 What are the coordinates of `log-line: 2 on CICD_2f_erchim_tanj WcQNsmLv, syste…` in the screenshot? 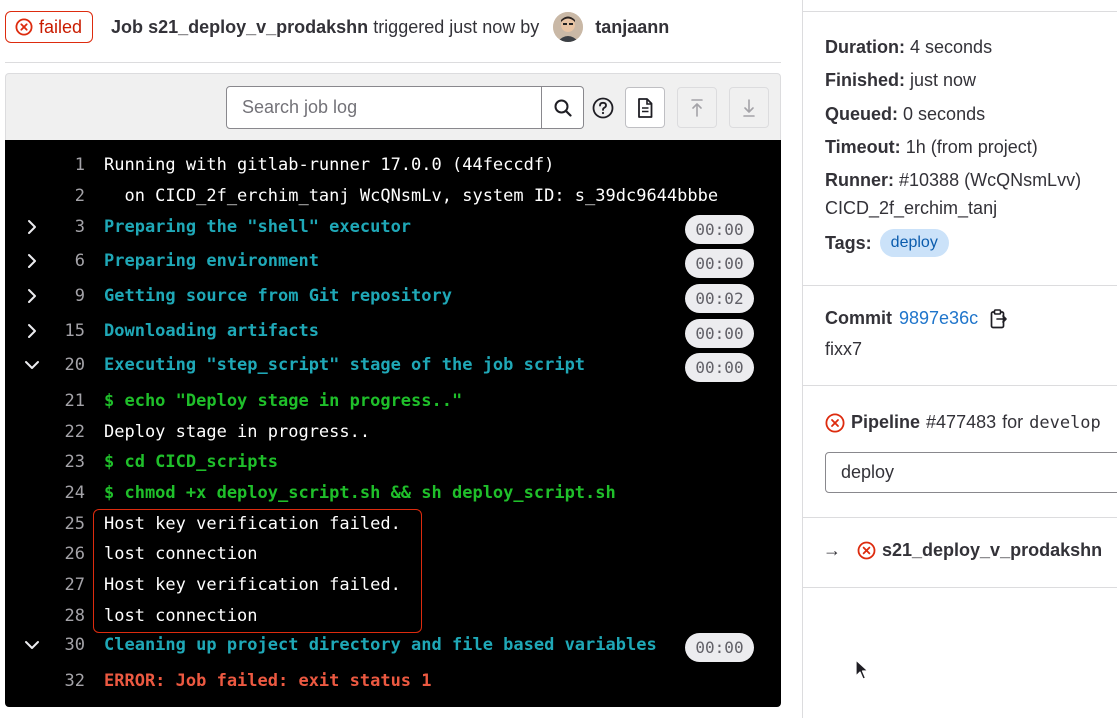 It's located at (393, 196).